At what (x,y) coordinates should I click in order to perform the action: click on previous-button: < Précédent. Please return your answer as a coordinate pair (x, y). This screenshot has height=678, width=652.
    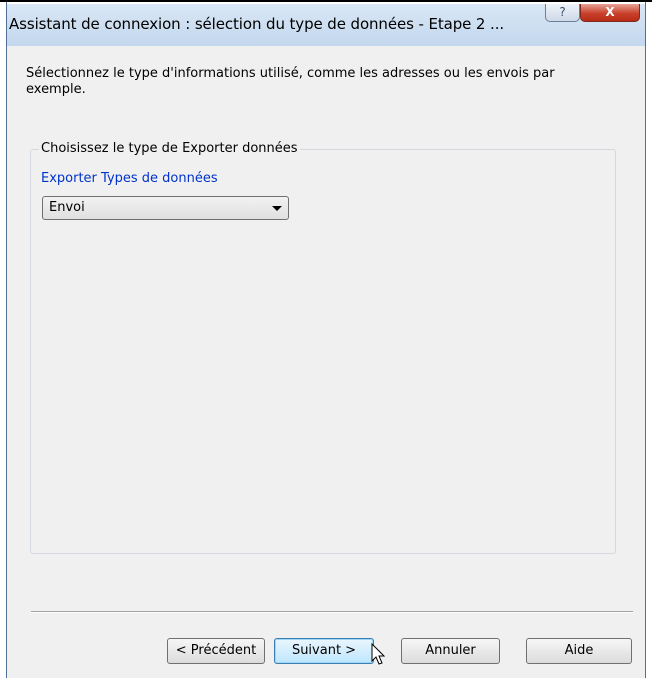
    Looking at the image, I should click on (216, 651).